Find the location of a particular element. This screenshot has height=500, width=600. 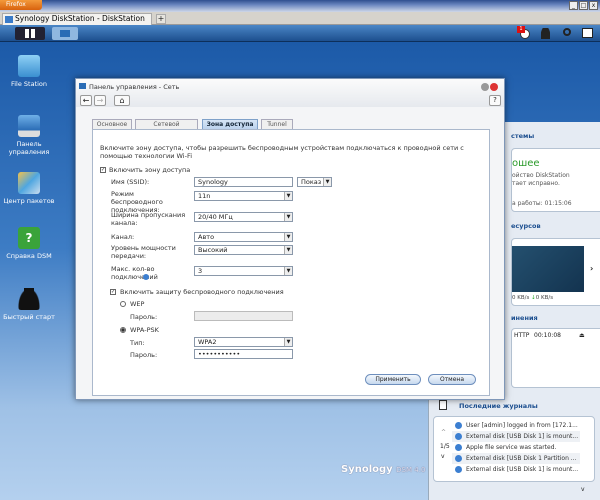

power-label: Уровень мощности передачи: is located at coordinates (143, 252).